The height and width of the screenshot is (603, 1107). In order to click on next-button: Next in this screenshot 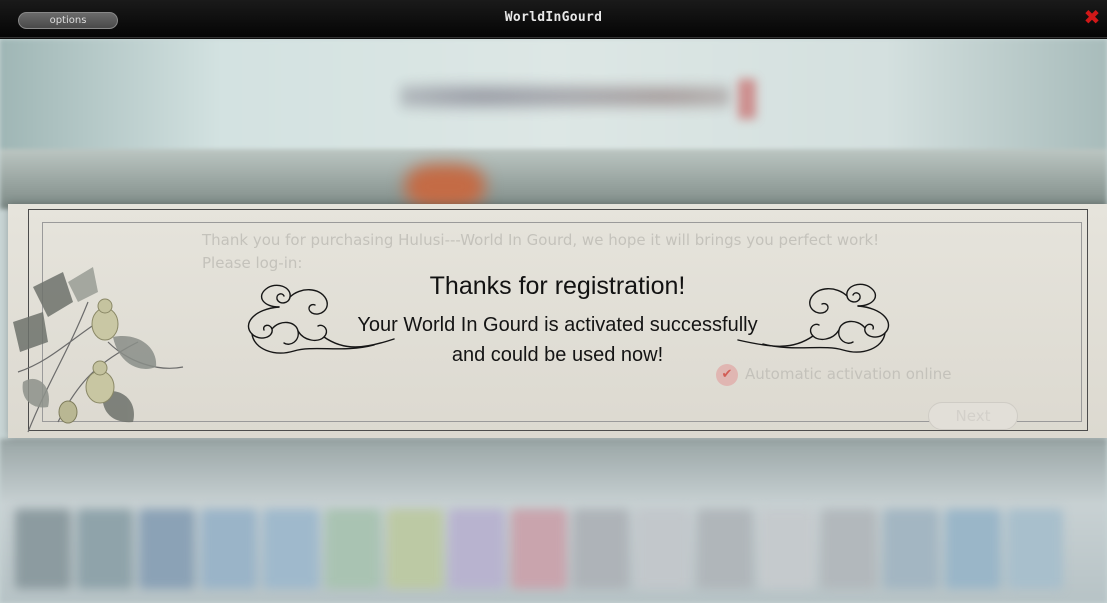, I will do `click(973, 416)`.